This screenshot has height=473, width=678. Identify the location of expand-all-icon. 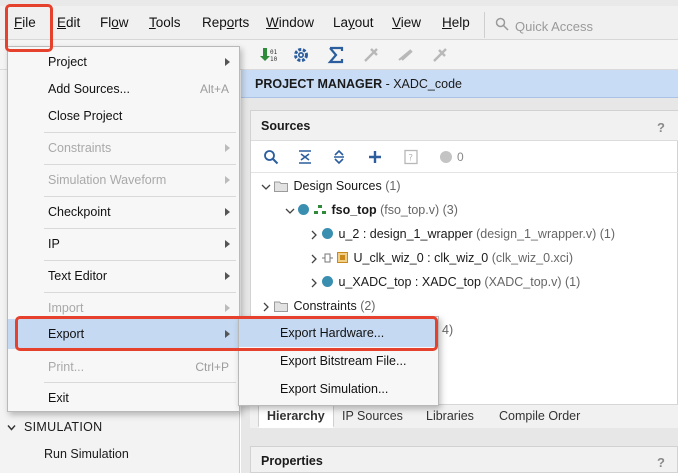
(339, 157).